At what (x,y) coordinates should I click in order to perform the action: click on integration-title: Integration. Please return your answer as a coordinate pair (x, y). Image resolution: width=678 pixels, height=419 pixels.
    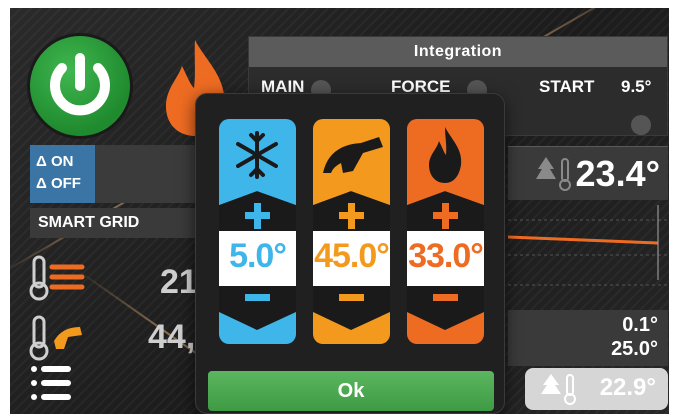
    Looking at the image, I should click on (458, 52).